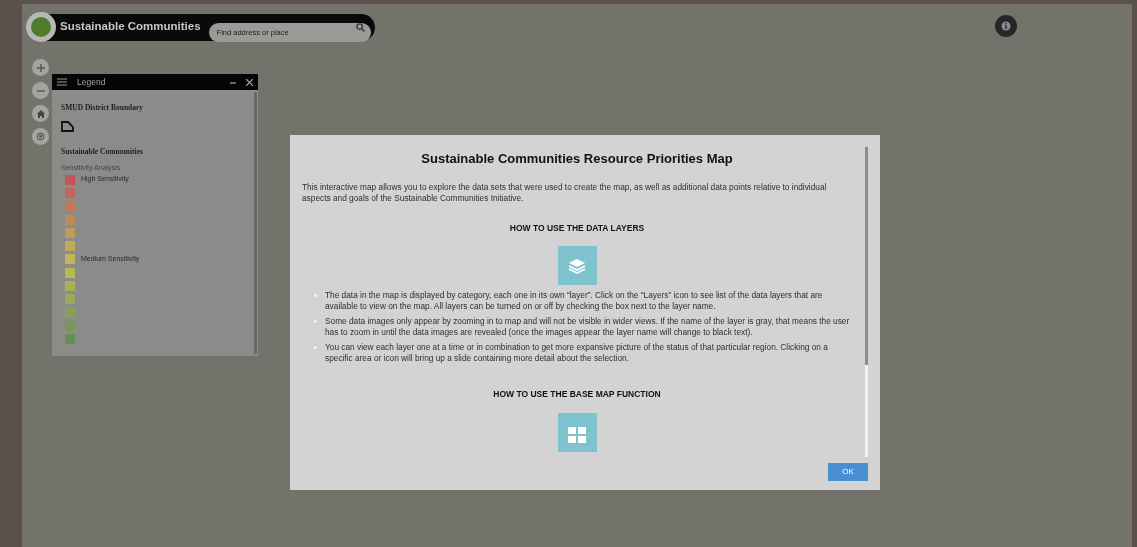 The width and height of the screenshot is (1137, 547). I want to click on minimize-icon, so click(233, 82).